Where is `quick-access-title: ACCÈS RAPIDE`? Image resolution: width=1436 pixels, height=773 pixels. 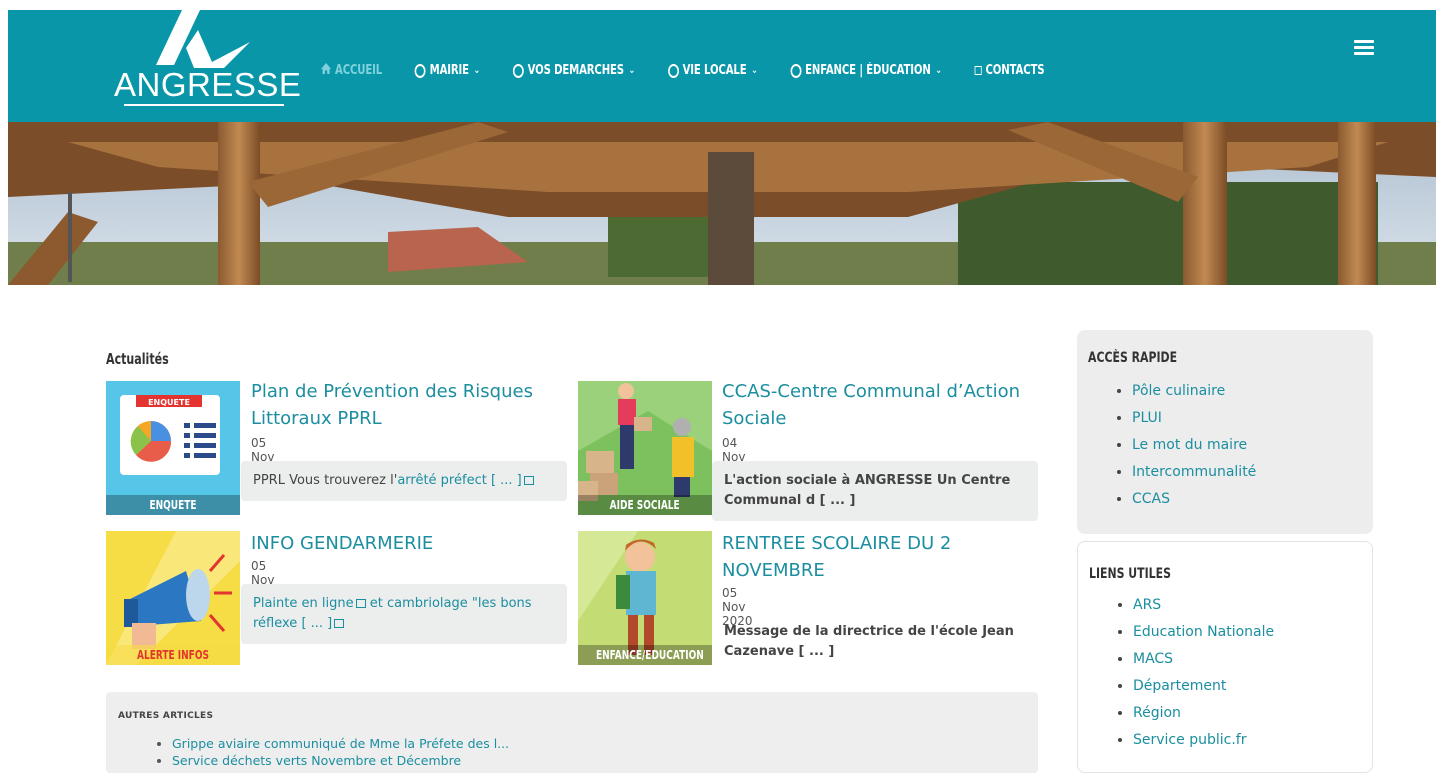 quick-access-title: ACCÈS RAPIDE is located at coordinates (1133, 358).